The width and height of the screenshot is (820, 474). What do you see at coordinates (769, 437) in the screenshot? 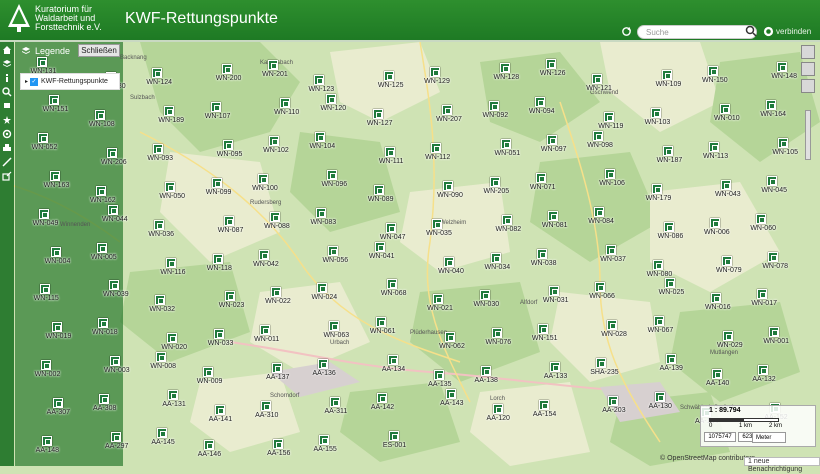
I see `unit-select: Meter` at bounding box center [769, 437].